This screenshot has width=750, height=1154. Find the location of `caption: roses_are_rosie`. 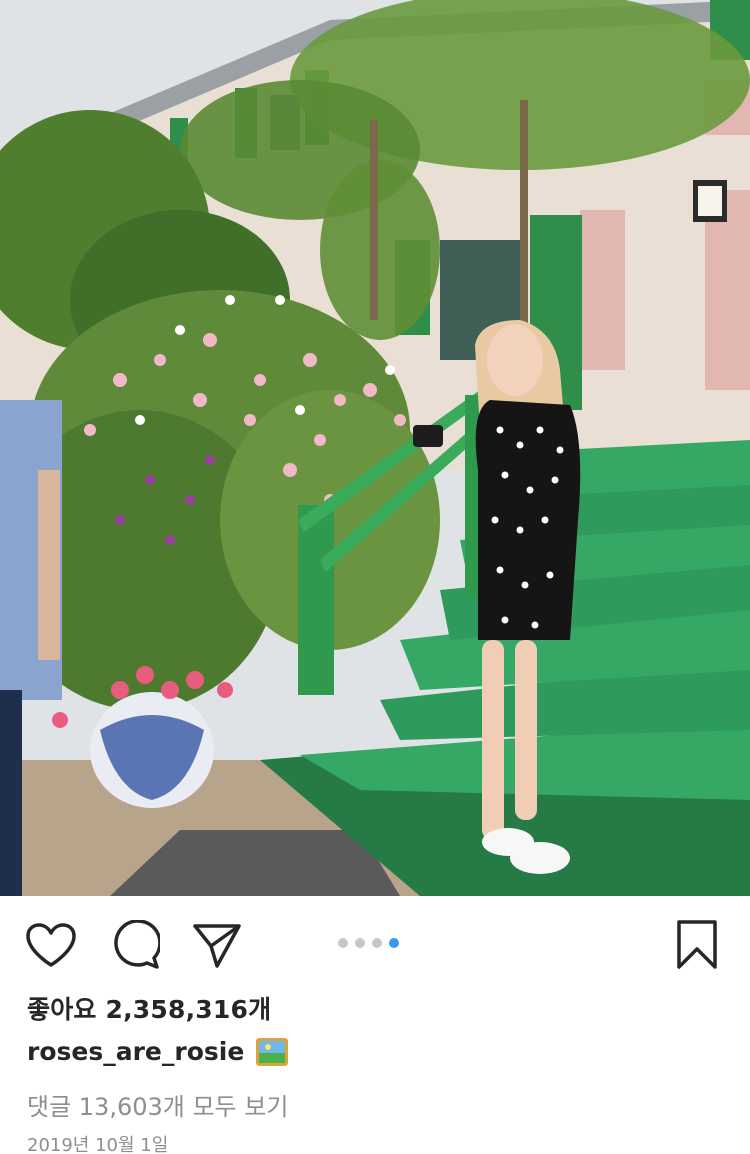

caption: roses_are_rosie is located at coordinates (158, 1051).